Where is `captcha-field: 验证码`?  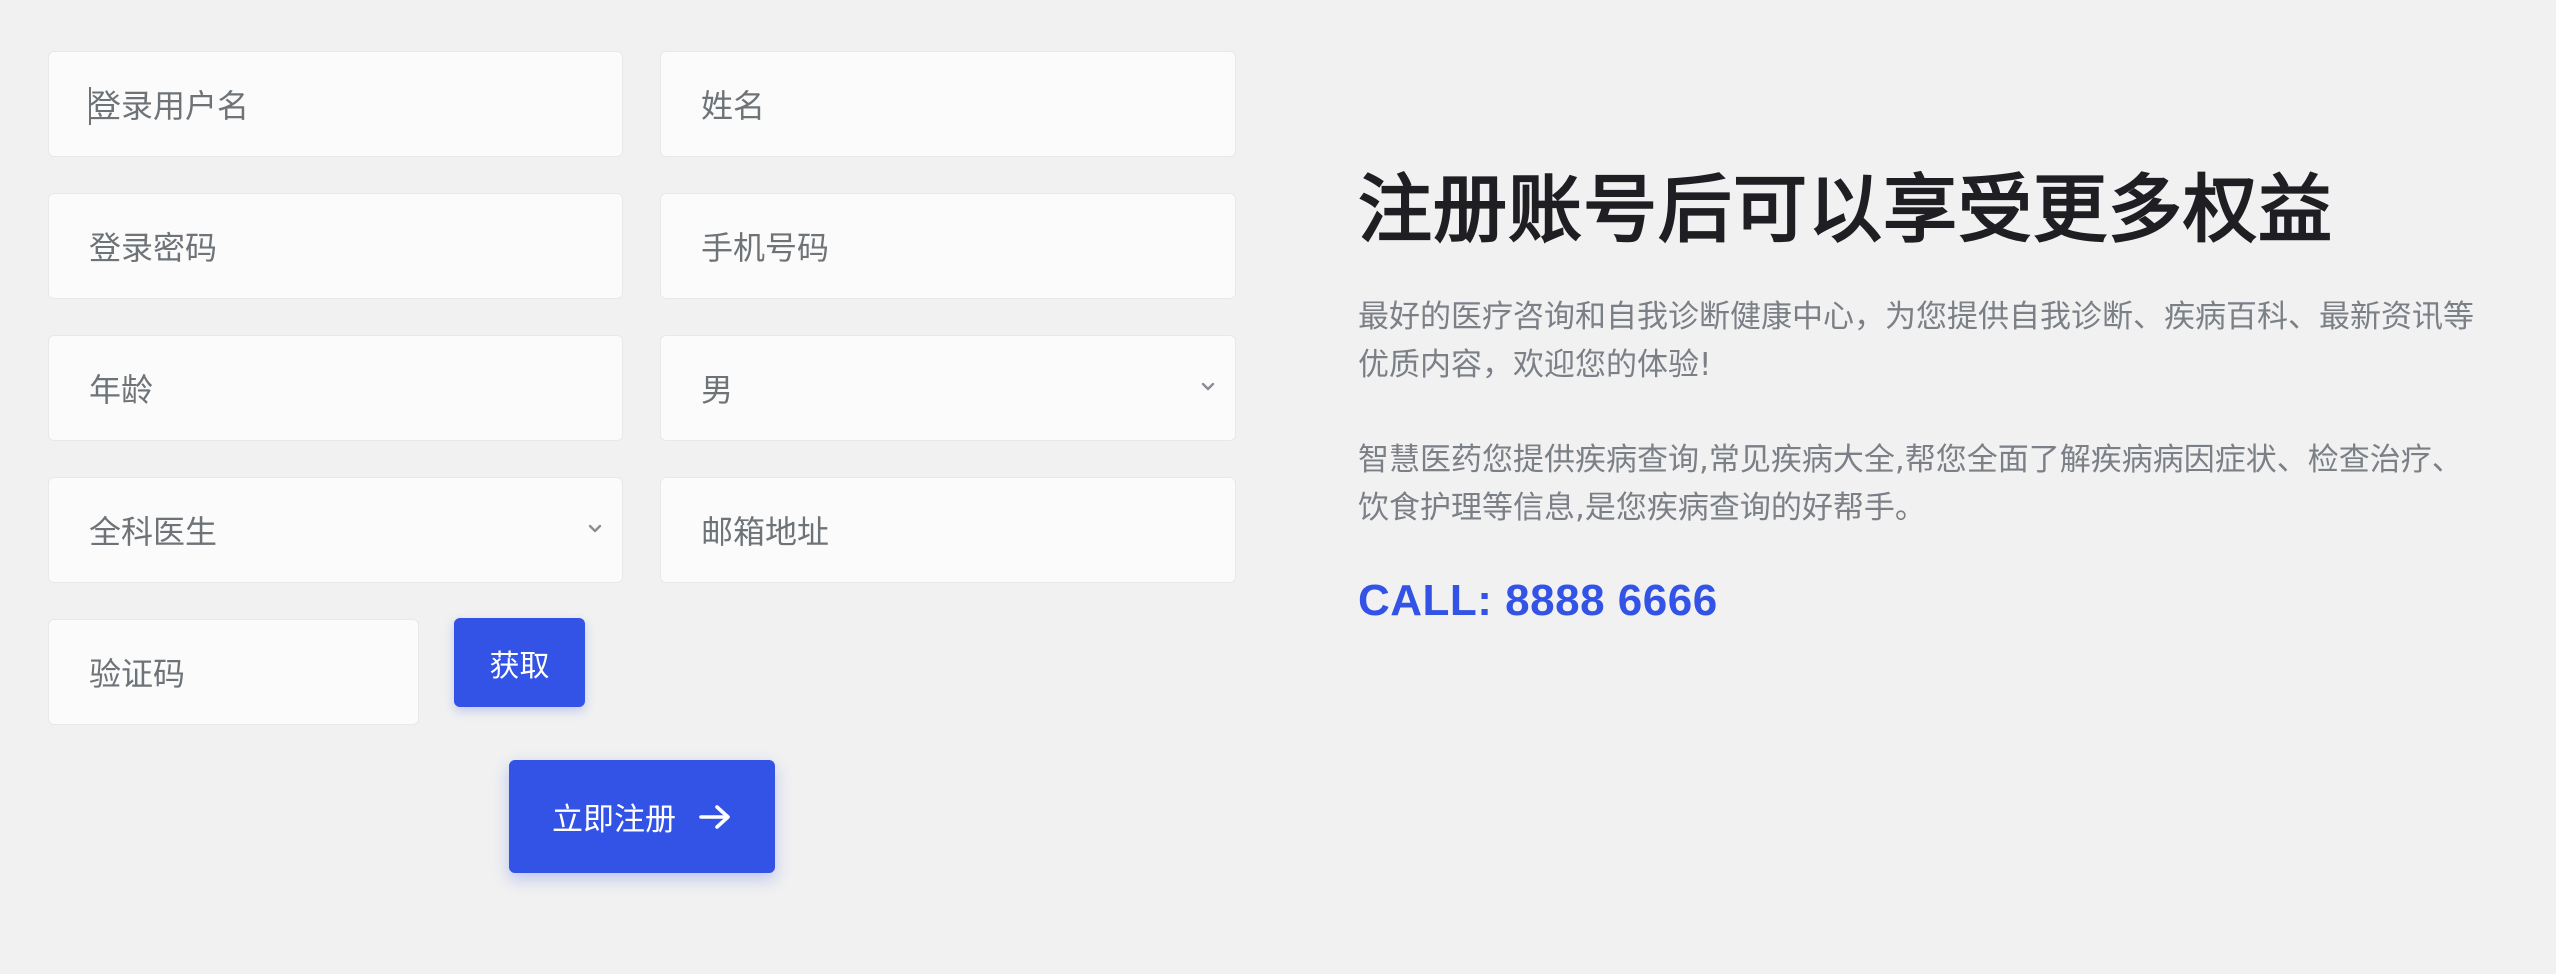
captcha-field: 验证码 is located at coordinates (233, 672).